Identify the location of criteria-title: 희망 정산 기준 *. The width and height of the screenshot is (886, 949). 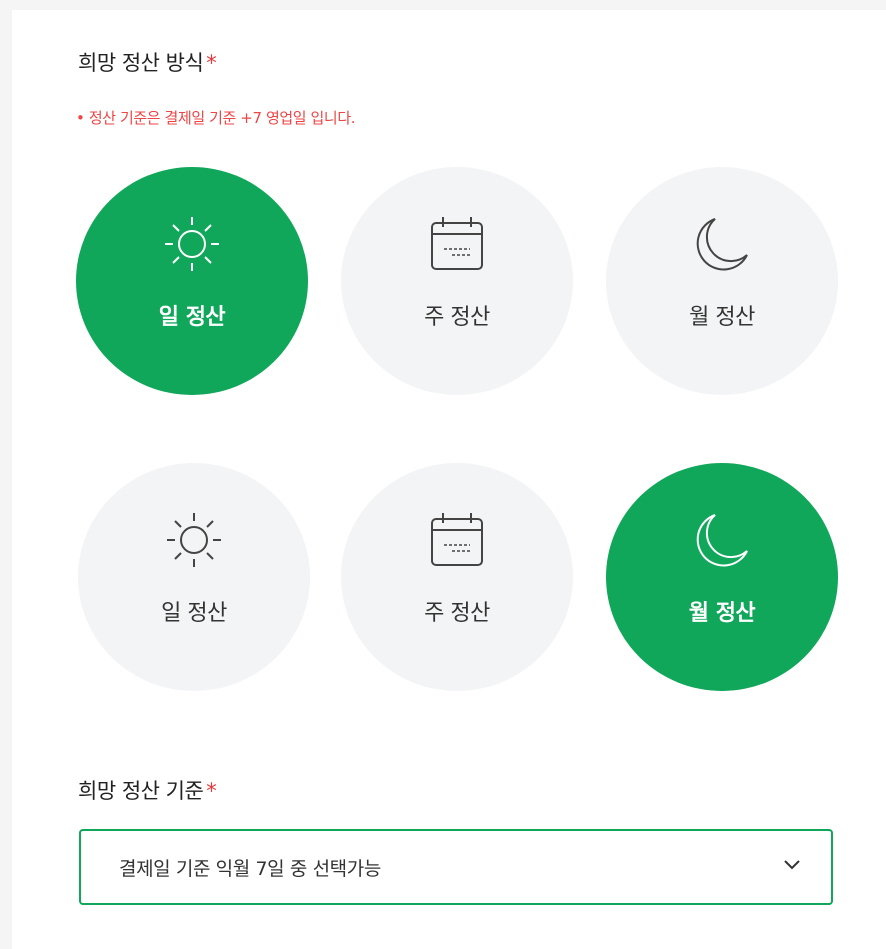
(147, 790).